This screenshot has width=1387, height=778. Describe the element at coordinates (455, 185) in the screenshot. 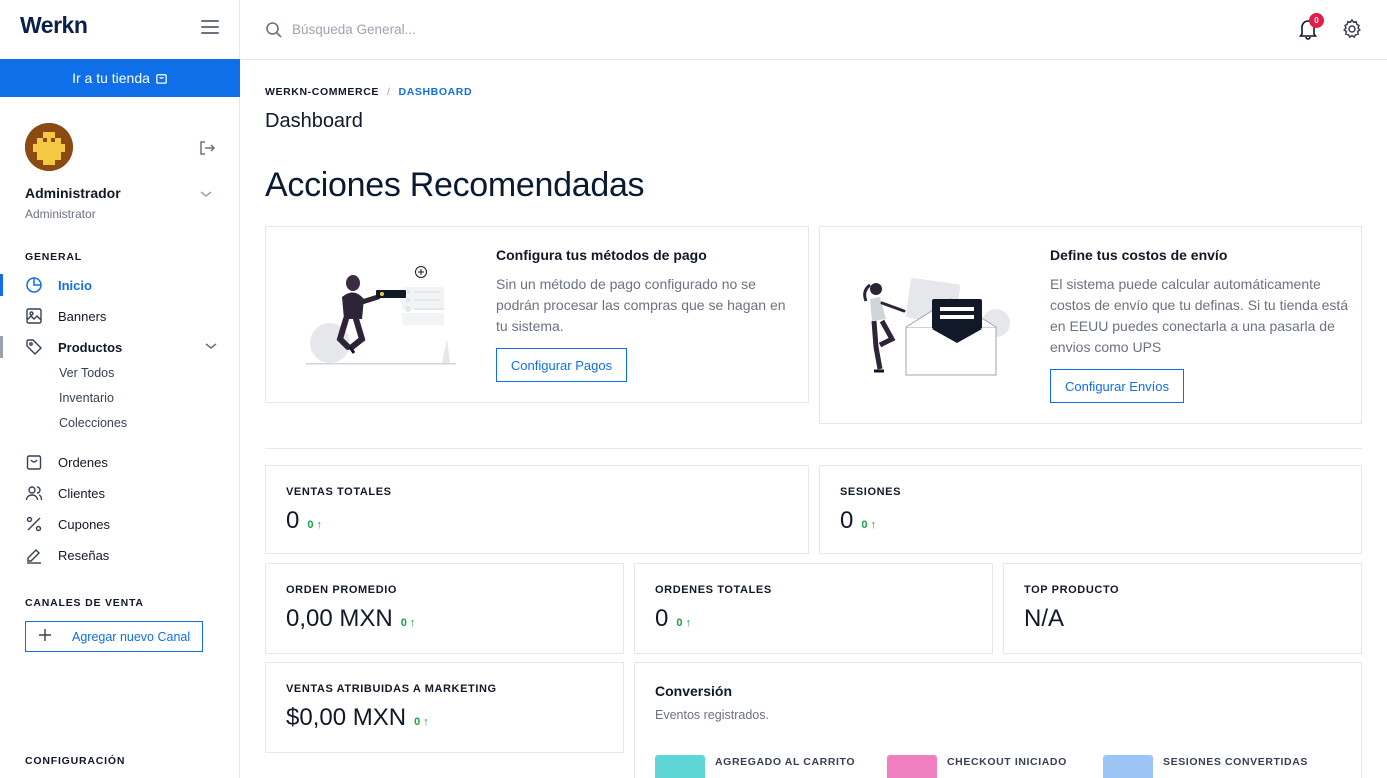

I see `section-title: Acciones Recomendadas` at that location.